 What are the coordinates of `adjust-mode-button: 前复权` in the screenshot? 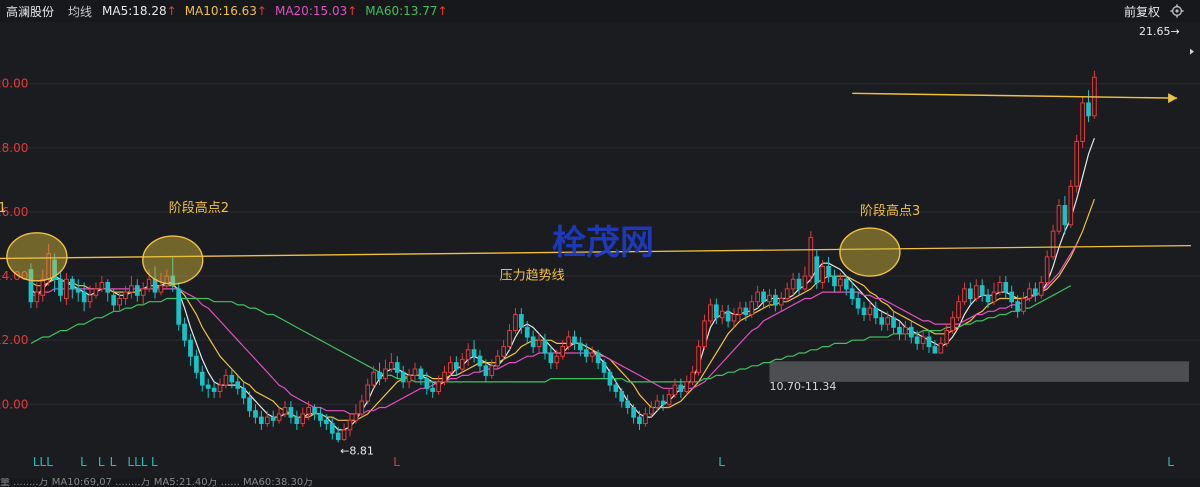 It's located at (1142, 11).